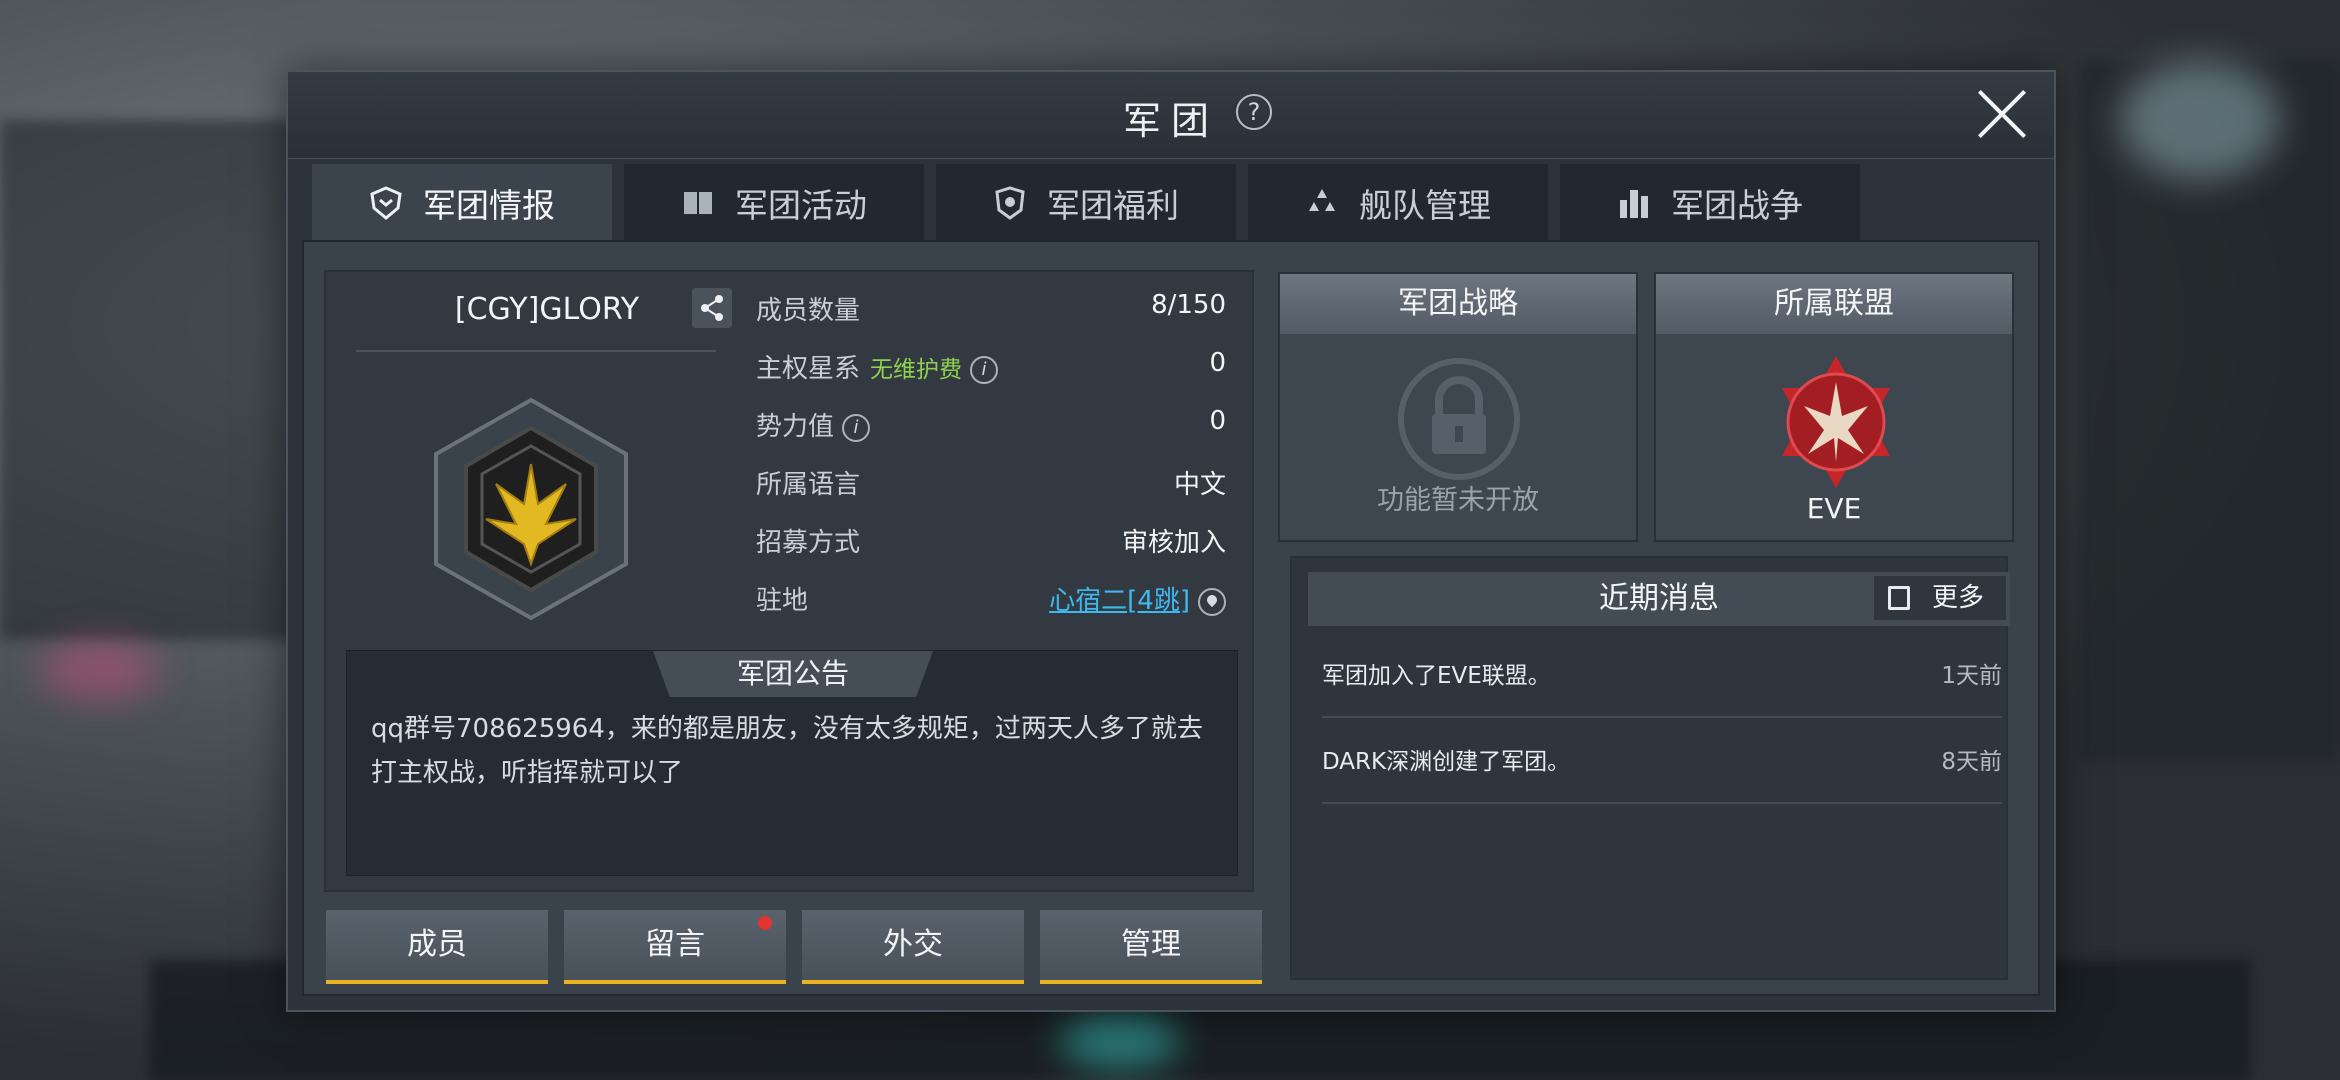 The width and height of the screenshot is (2340, 1080). Describe the element at coordinates (1173, 543) in the screenshot. I see `stat-value: 审核加入` at that location.